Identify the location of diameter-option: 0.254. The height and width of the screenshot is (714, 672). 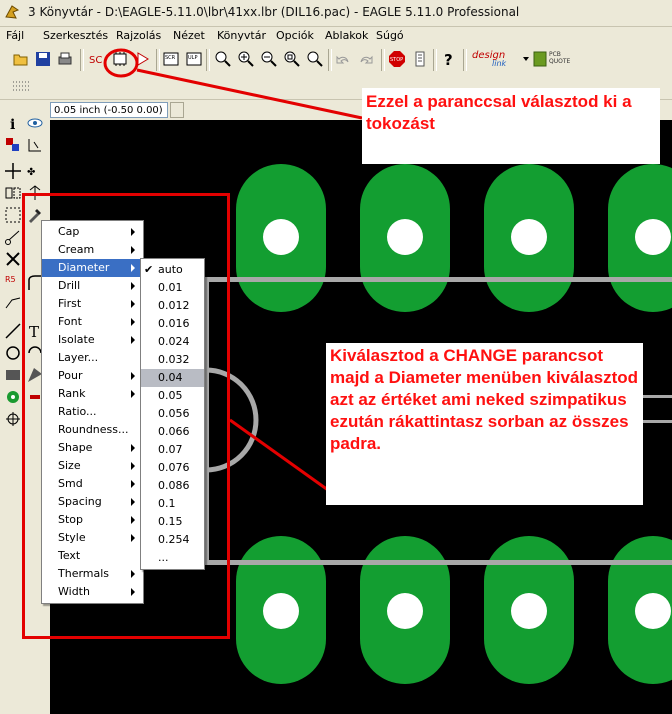
(172, 540).